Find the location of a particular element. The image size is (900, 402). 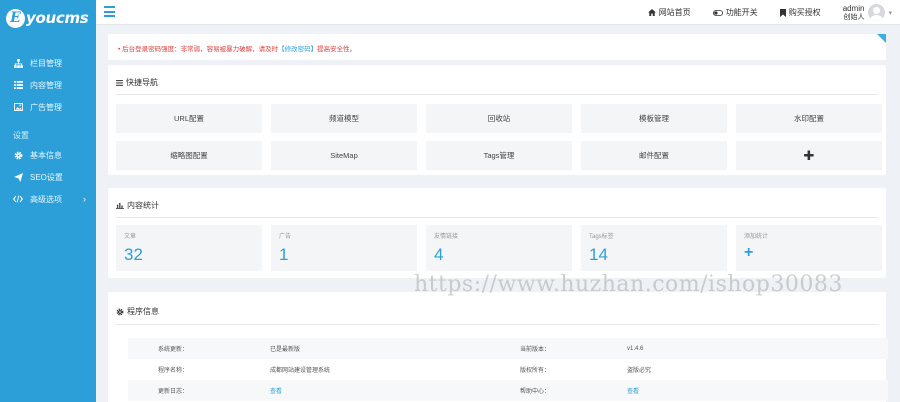

quick-btn-url-config: URL配置 is located at coordinates (189, 118).